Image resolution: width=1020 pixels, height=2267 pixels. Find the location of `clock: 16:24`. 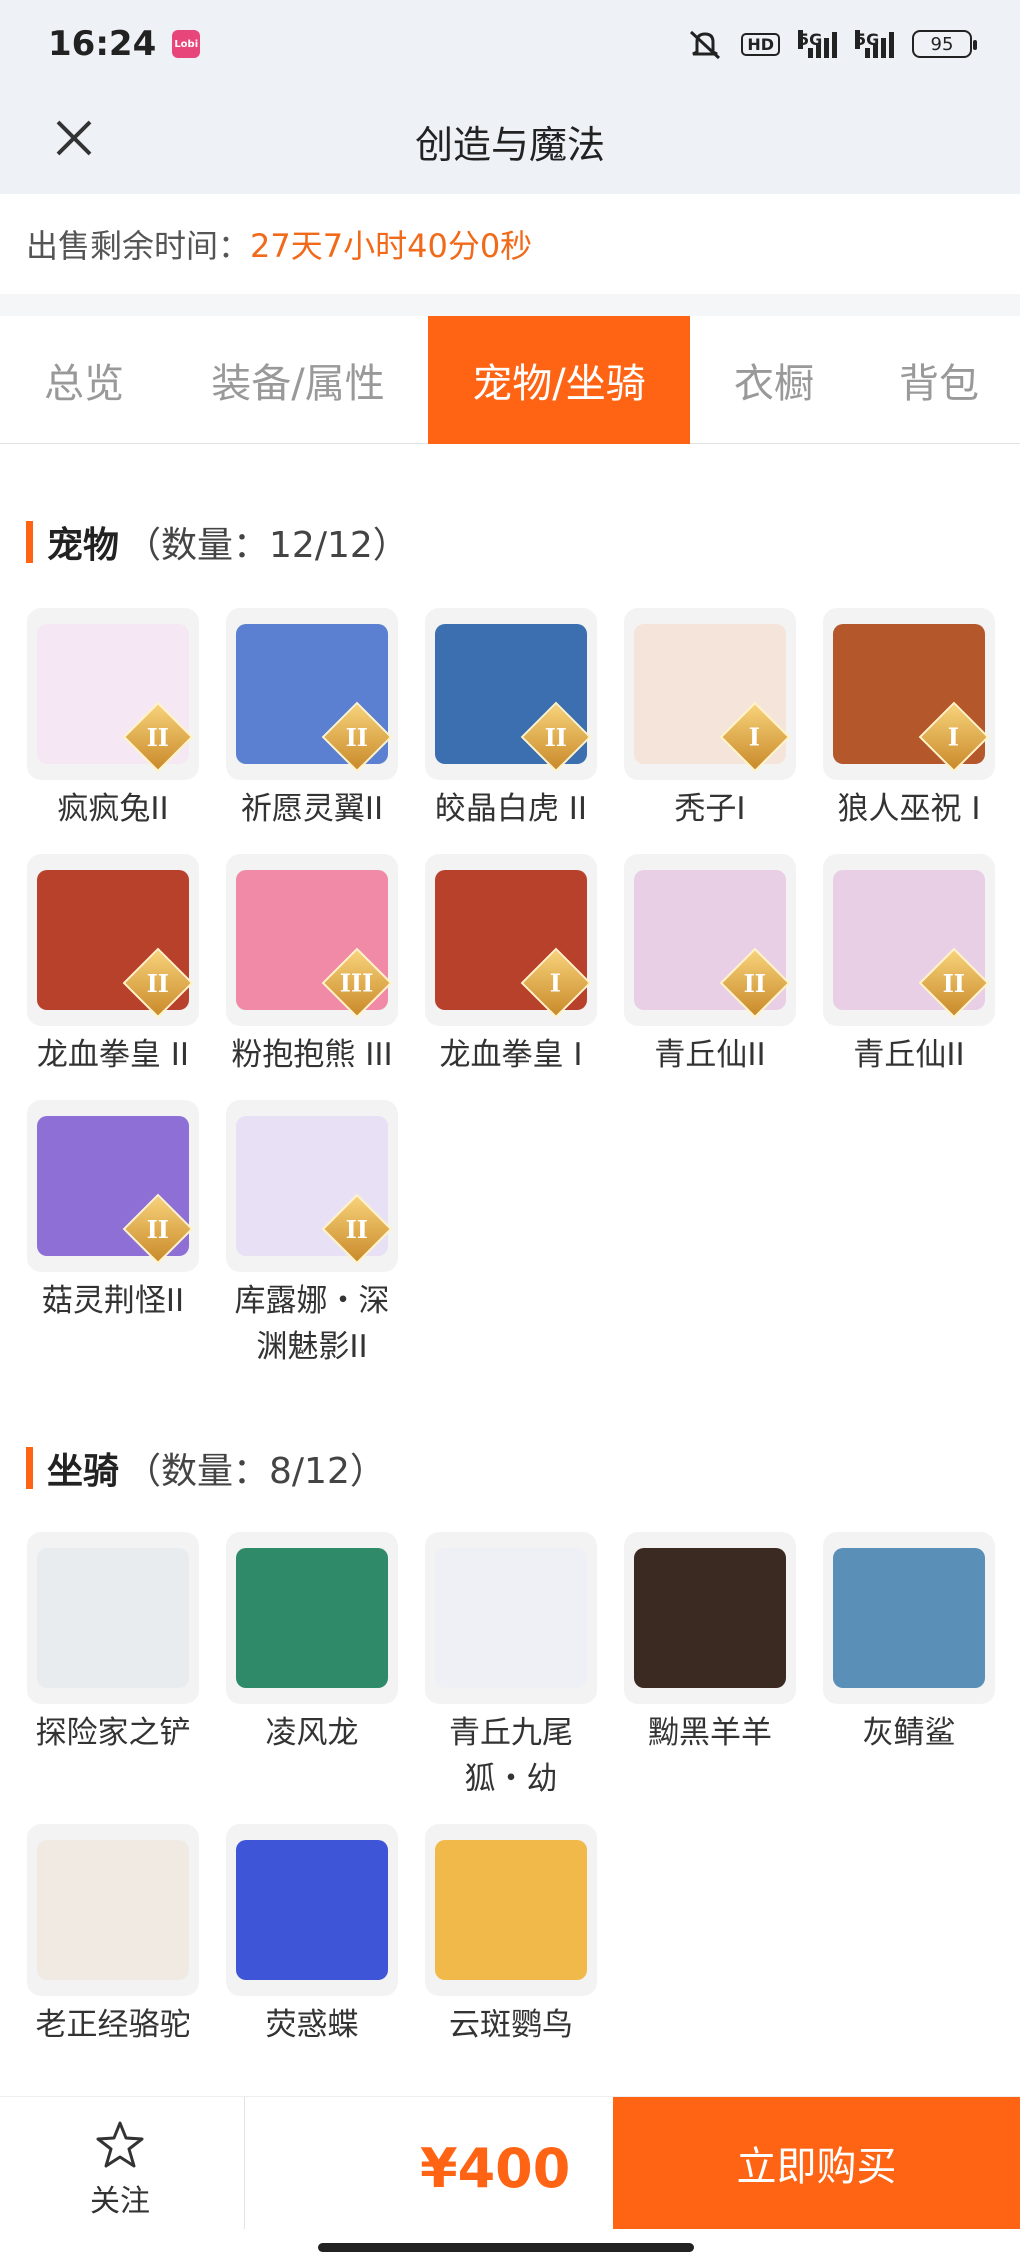

clock: 16:24 is located at coordinates (102, 44).